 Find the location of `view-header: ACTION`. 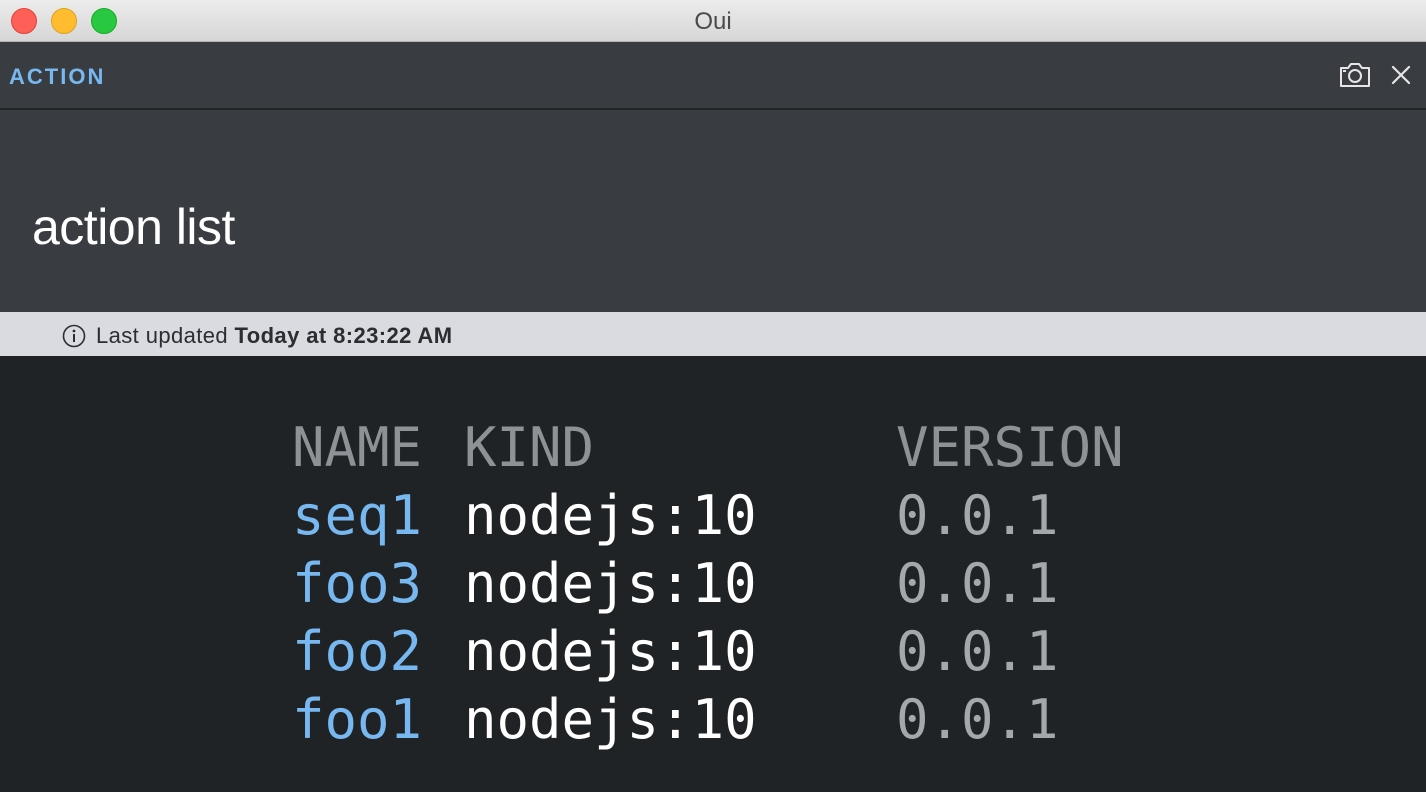

view-header: ACTION is located at coordinates (713, 75).